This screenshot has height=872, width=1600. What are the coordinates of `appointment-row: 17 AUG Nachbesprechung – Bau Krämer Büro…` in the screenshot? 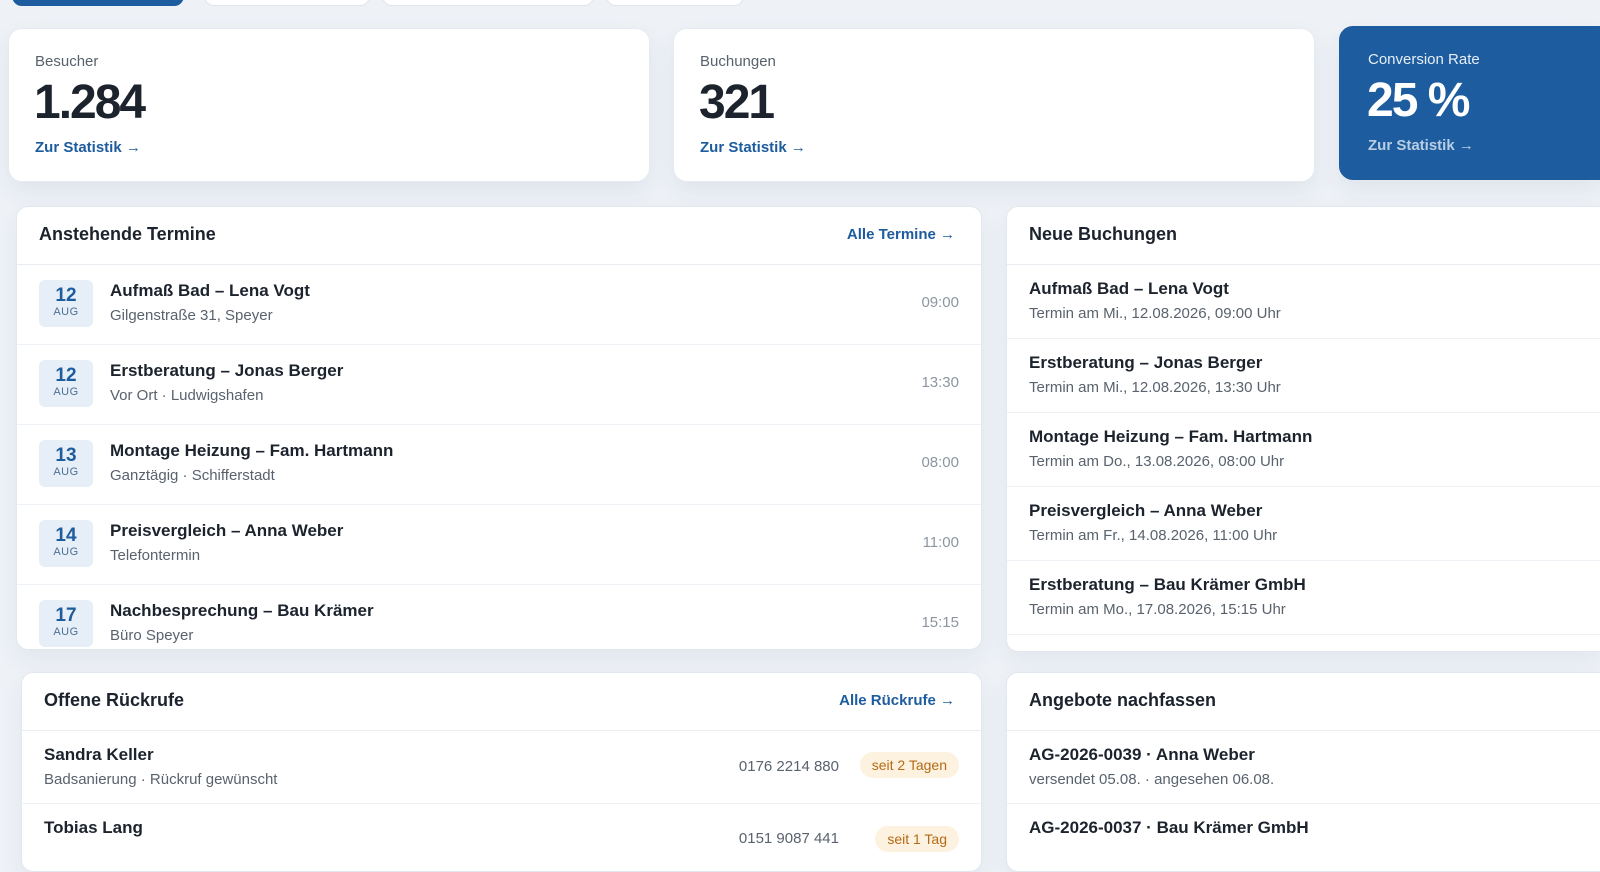 It's located at (499, 617).